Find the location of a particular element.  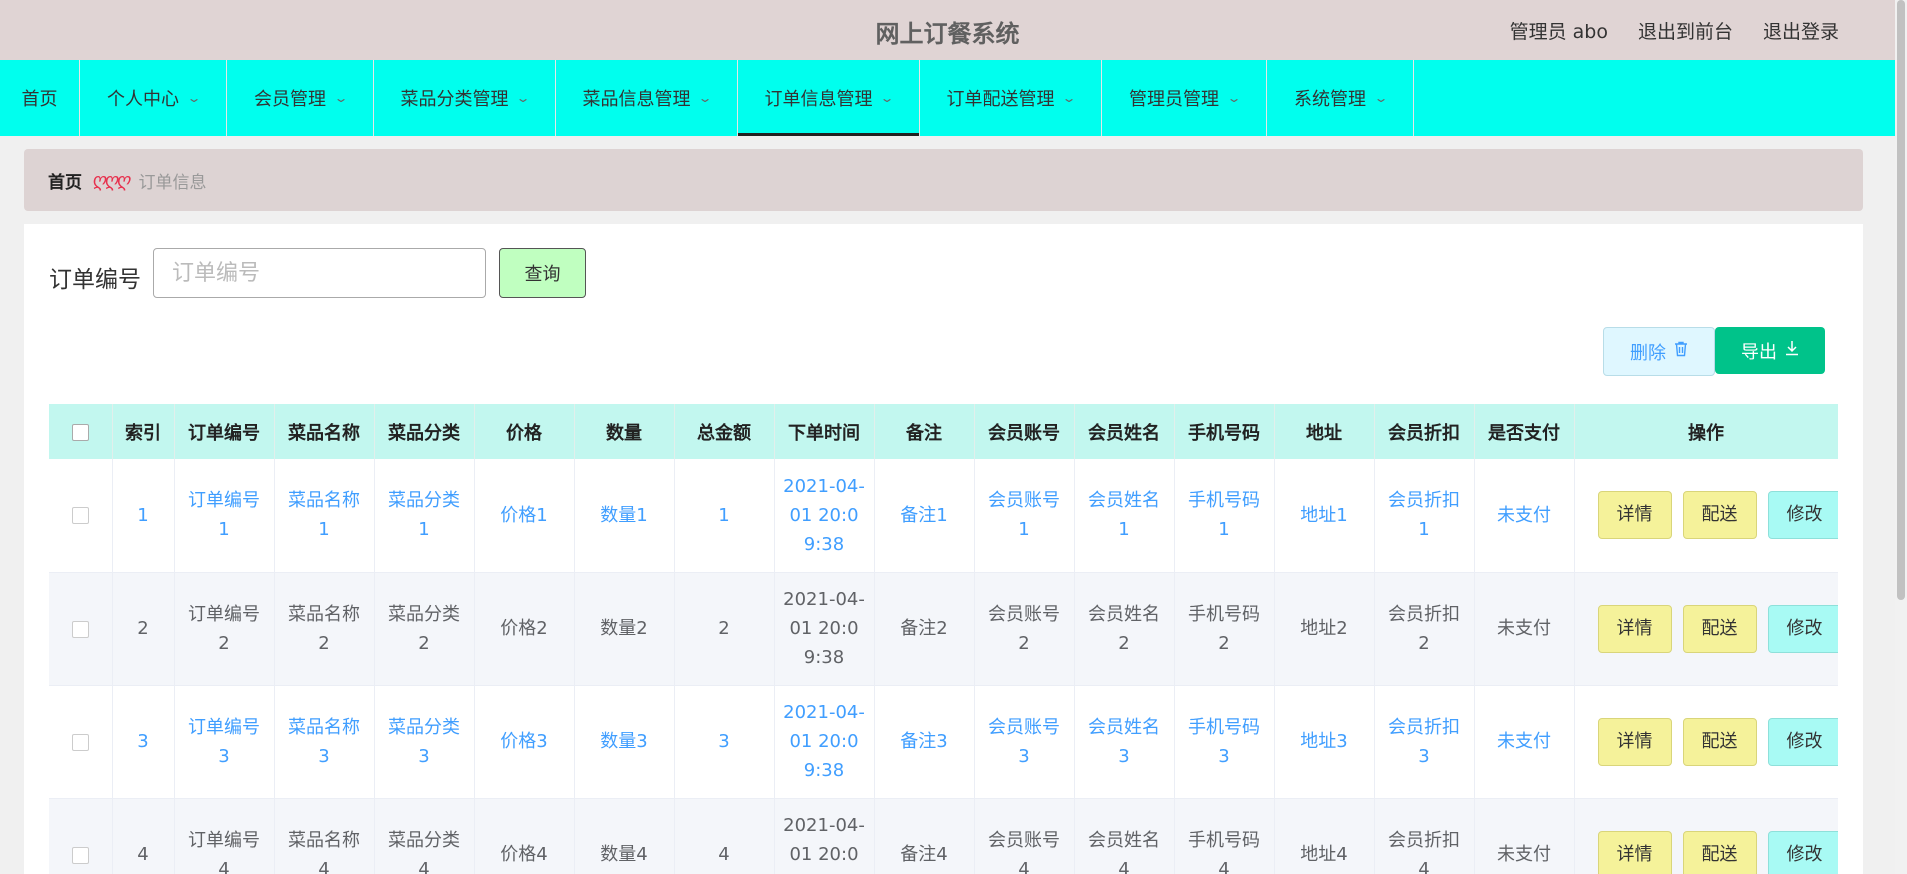

column-header: 总金额 is located at coordinates (724, 431).